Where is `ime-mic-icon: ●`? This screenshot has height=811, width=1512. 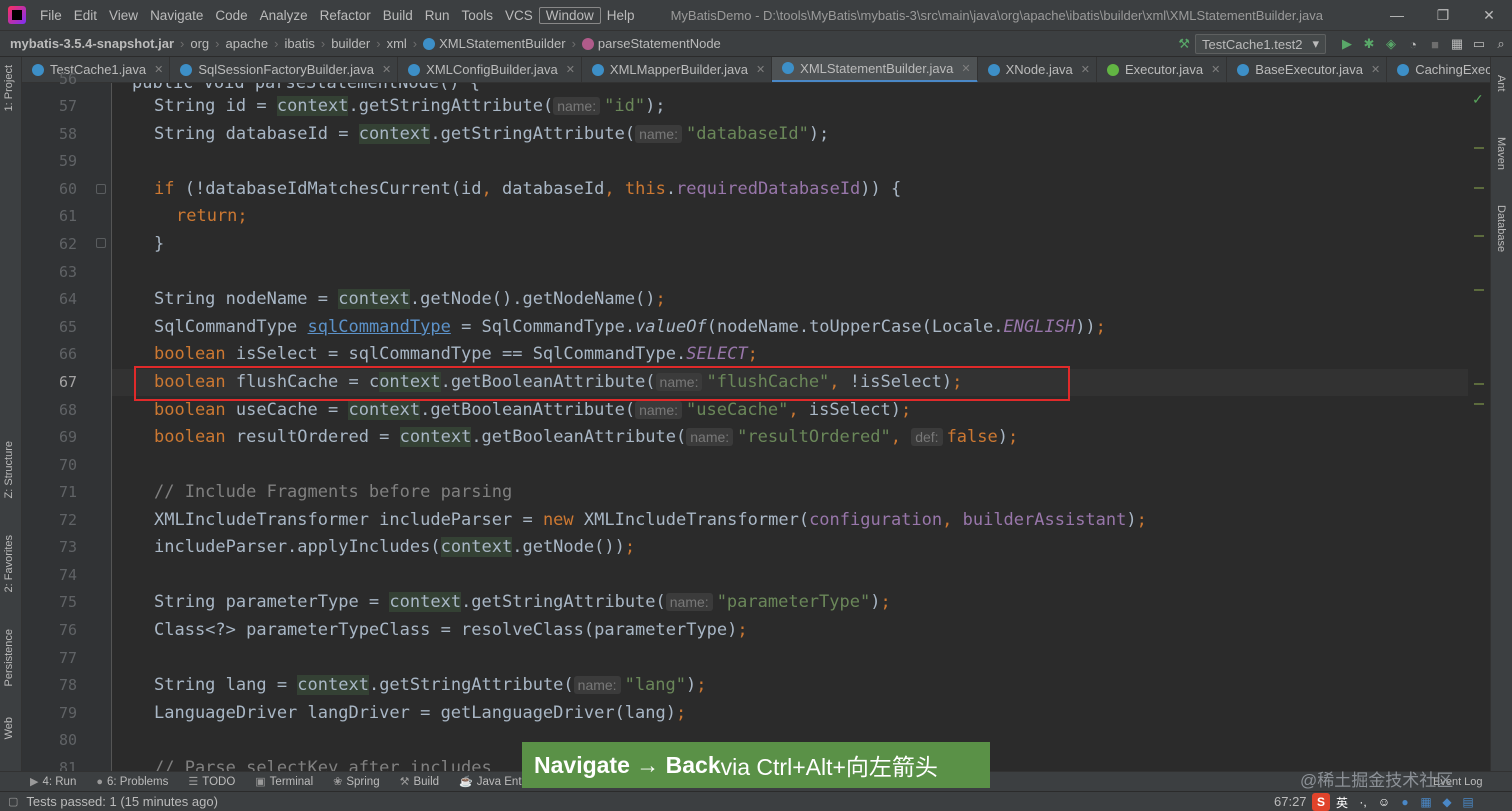 ime-mic-icon: ● is located at coordinates (1405, 802).